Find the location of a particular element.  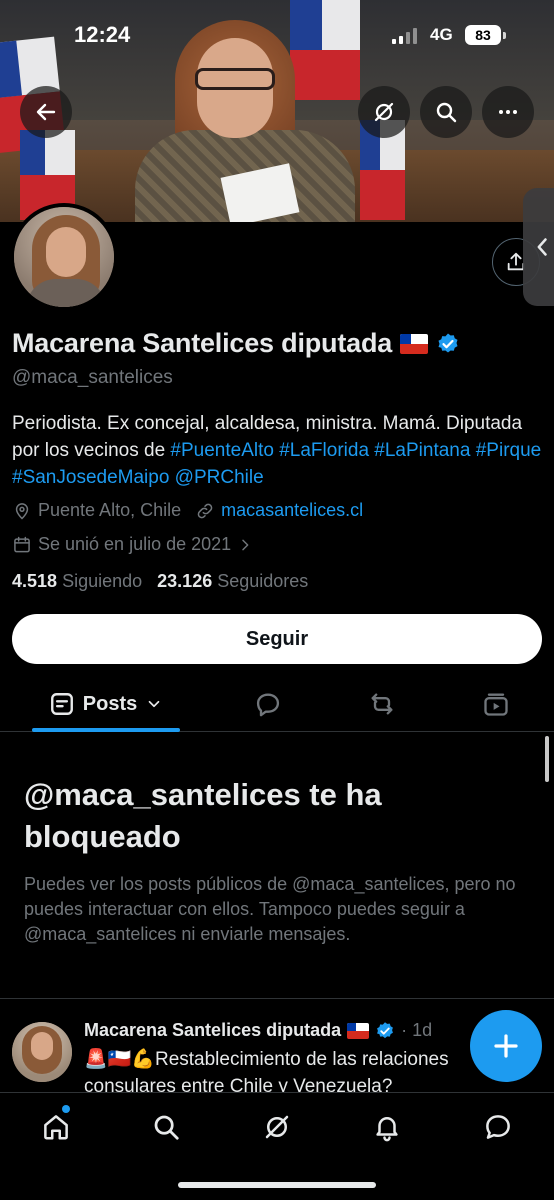

following-link: 4.518 Siguiendo is located at coordinates (77, 581).